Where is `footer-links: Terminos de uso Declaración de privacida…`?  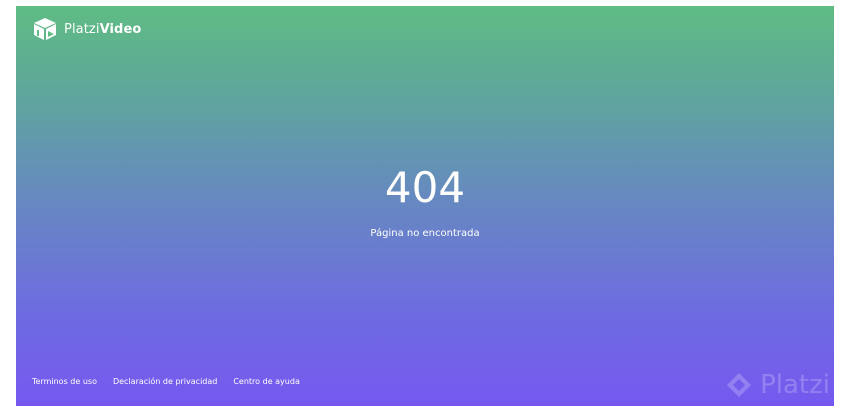 footer-links: Terminos de uso Declaración de privacida… is located at coordinates (166, 381).